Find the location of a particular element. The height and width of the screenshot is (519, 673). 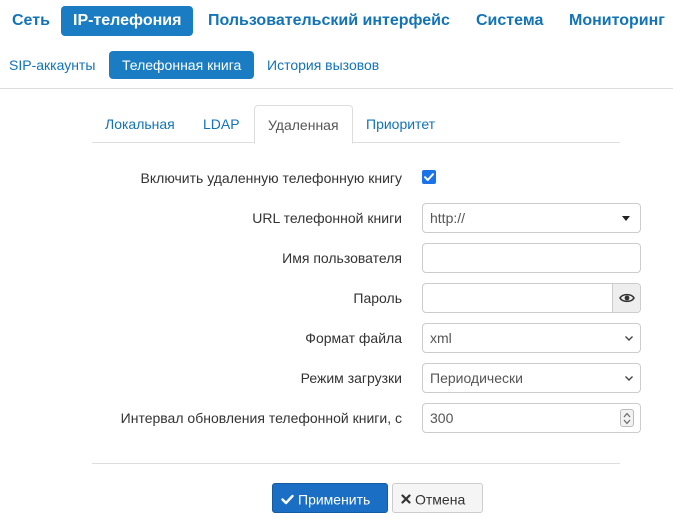

row-enable: Включить удаленную телефонную книгу is located at coordinates (336, 178).